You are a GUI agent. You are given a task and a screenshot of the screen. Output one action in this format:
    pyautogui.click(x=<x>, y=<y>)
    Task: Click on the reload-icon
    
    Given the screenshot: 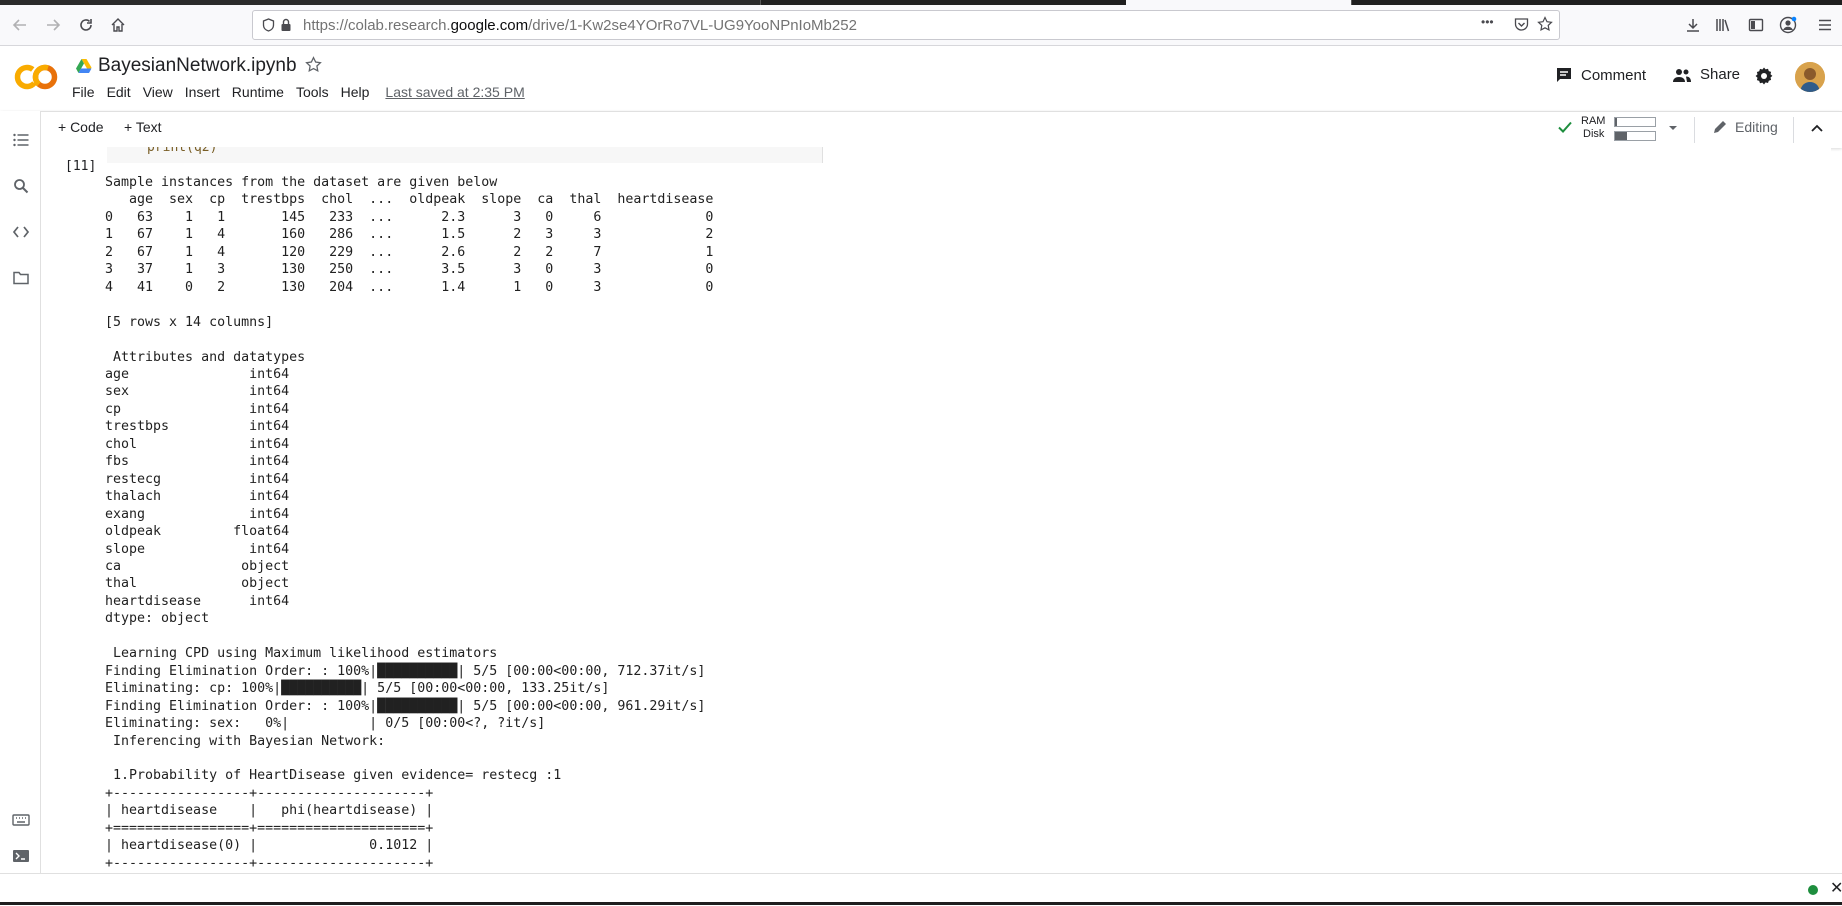 What is the action you would take?
    pyautogui.click(x=86, y=25)
    